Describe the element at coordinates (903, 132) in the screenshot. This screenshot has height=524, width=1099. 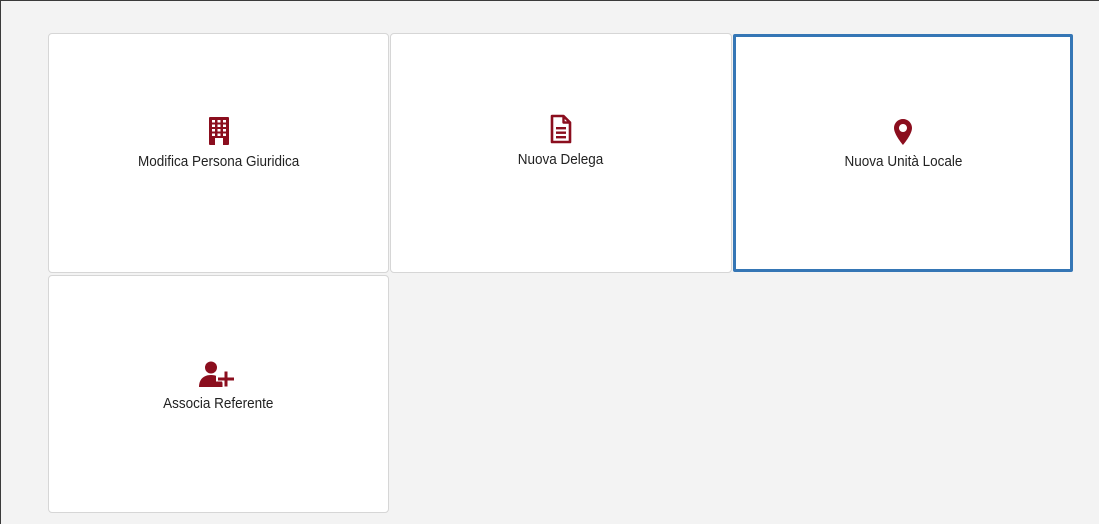
I see `map-marker-icon` at that location.